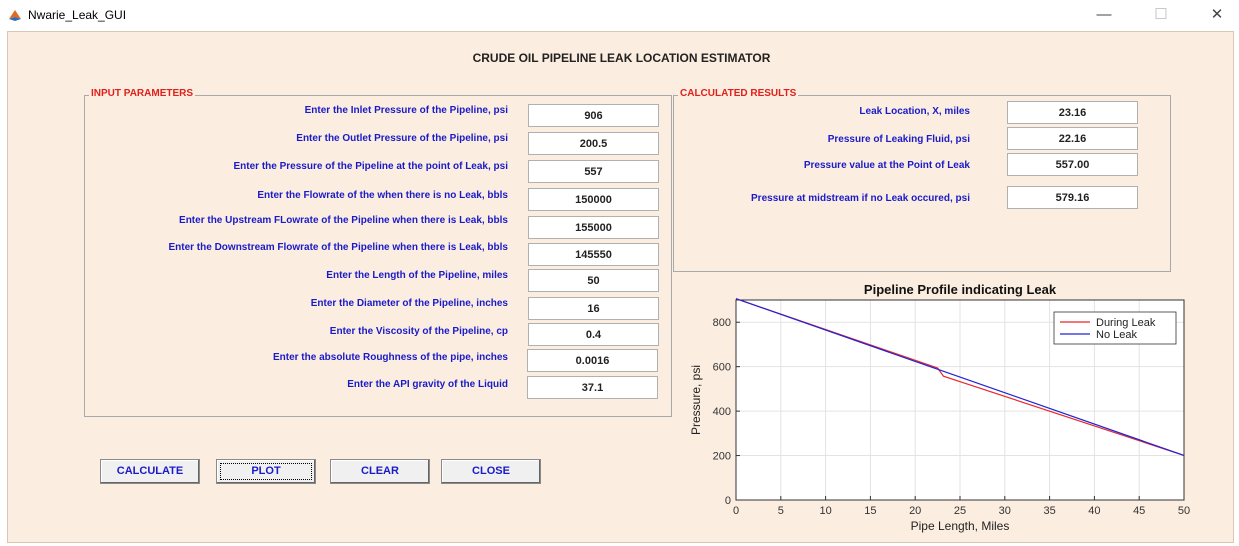 The width and height of the screenshot is (1239, 546). What do you see at coordinates (1104, 15) in the screenshot?
I see `minimize-icon: —` at bounding box center [1104, 15].